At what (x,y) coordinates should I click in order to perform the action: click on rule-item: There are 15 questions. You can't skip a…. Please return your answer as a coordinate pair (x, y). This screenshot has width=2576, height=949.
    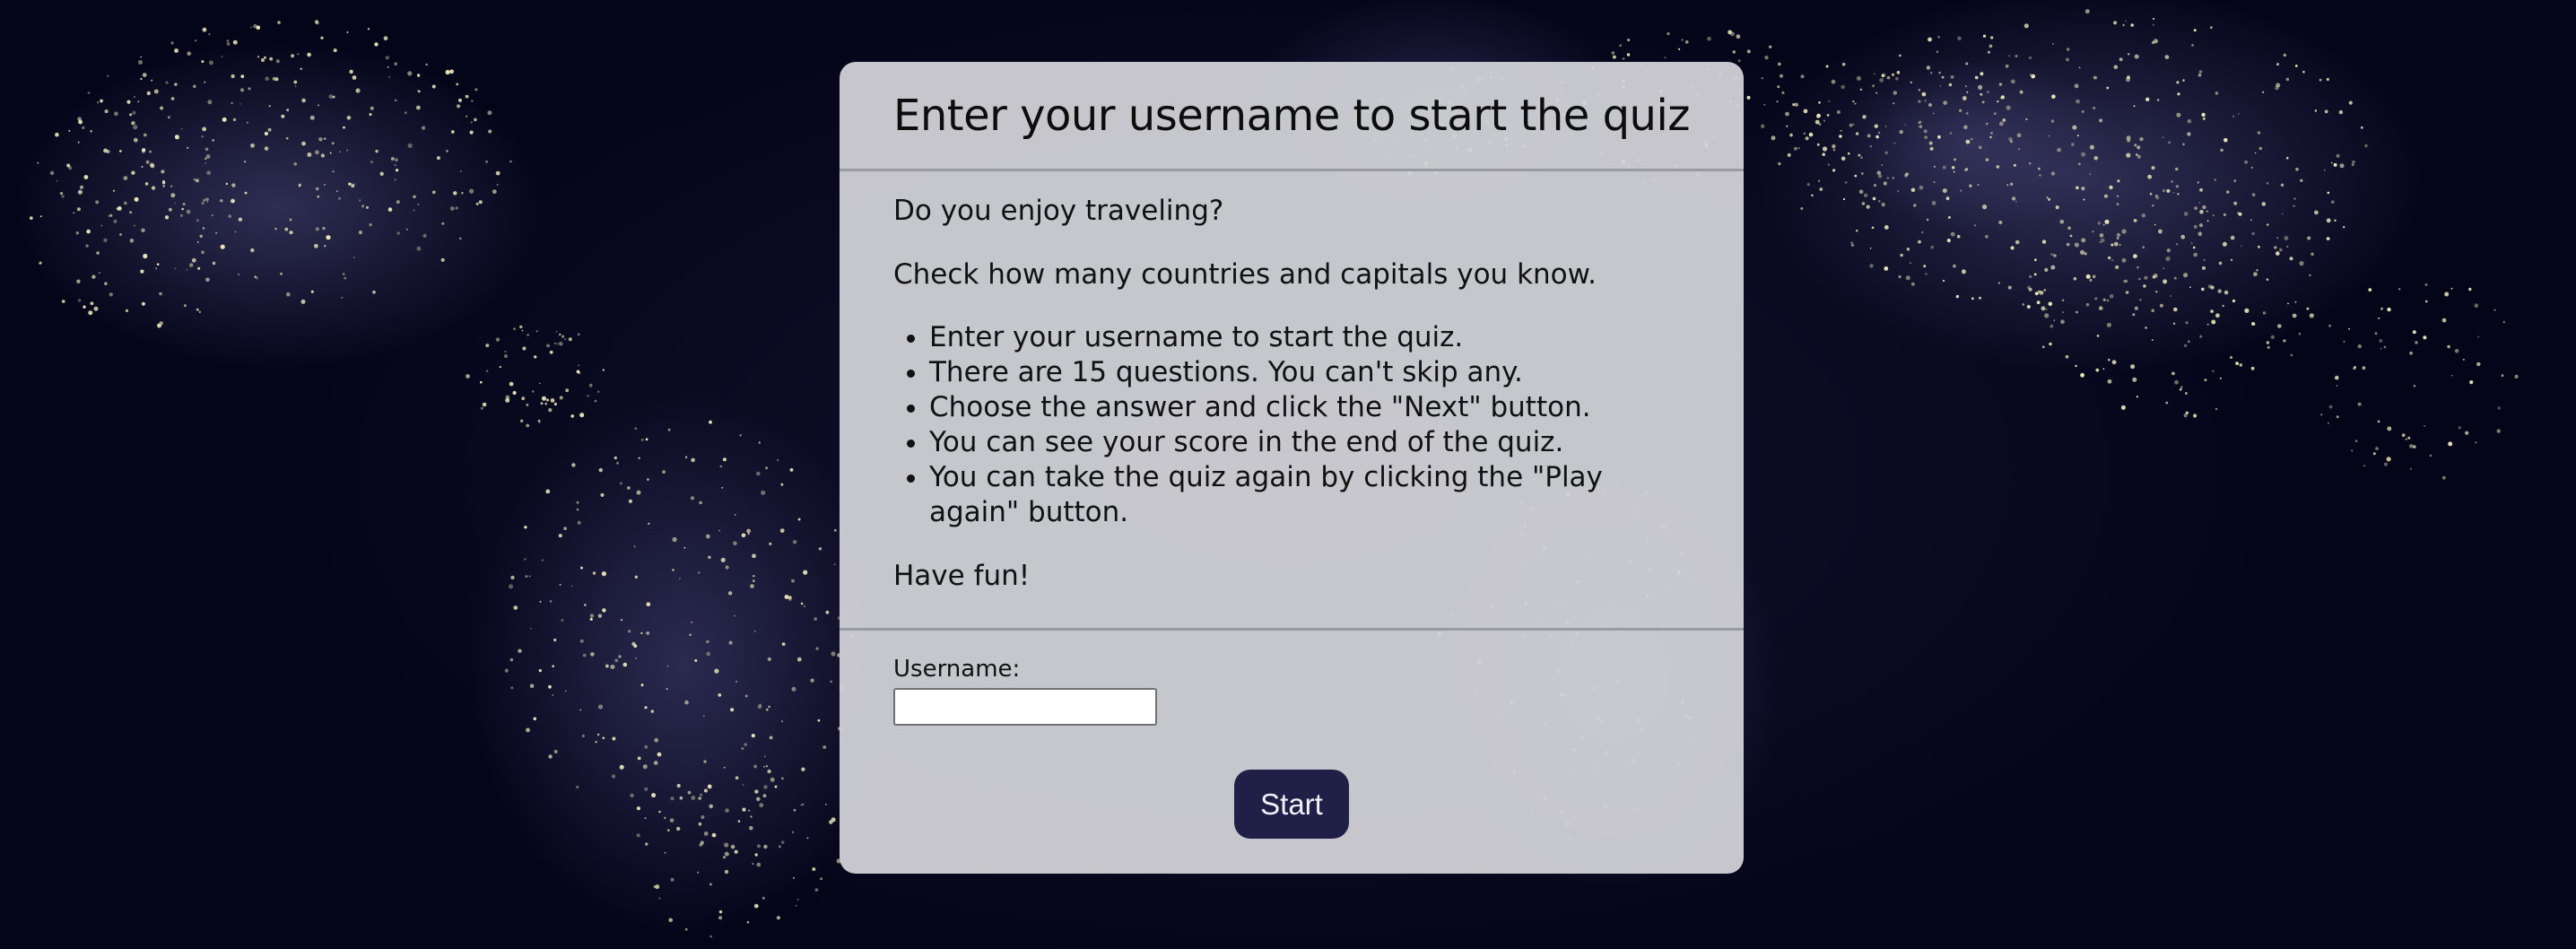
    Looking at the image, I should click on (1309, 372).